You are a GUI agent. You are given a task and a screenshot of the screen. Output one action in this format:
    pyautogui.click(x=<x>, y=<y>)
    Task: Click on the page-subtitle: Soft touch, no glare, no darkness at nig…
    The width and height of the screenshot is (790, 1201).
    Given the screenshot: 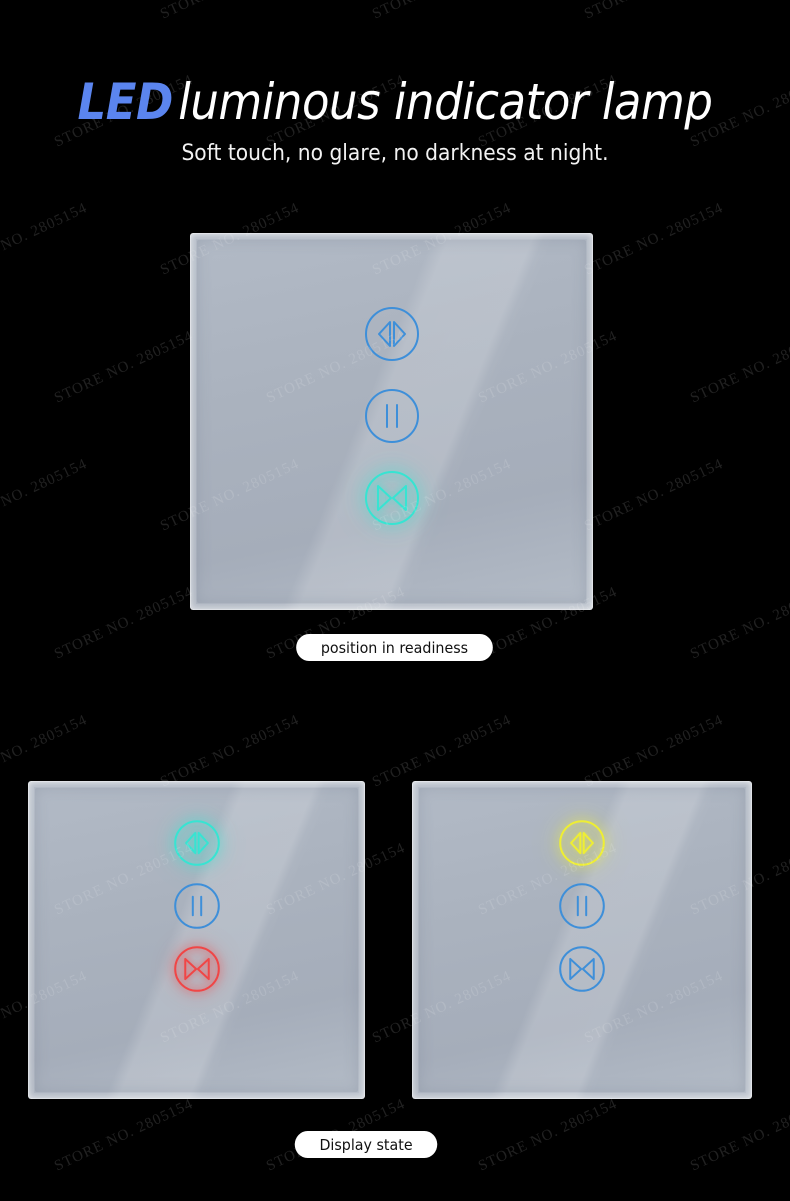 What is the action you would take?
    pyautogui.click(x=395, y=153)
    